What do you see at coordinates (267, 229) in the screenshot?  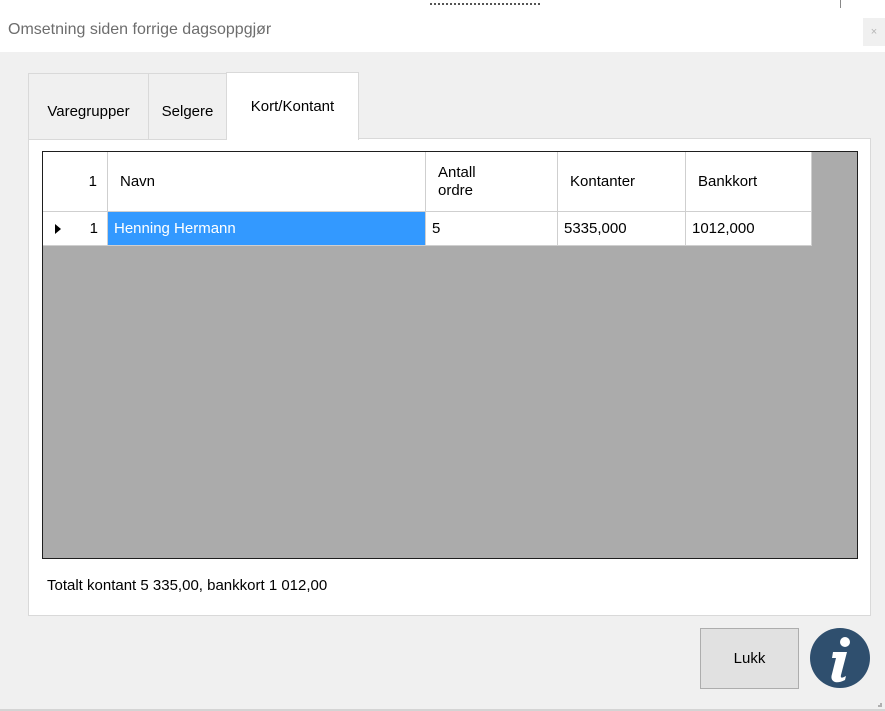 I see `cell-navn: Henning Hermann` at bounding box center [267, 229].